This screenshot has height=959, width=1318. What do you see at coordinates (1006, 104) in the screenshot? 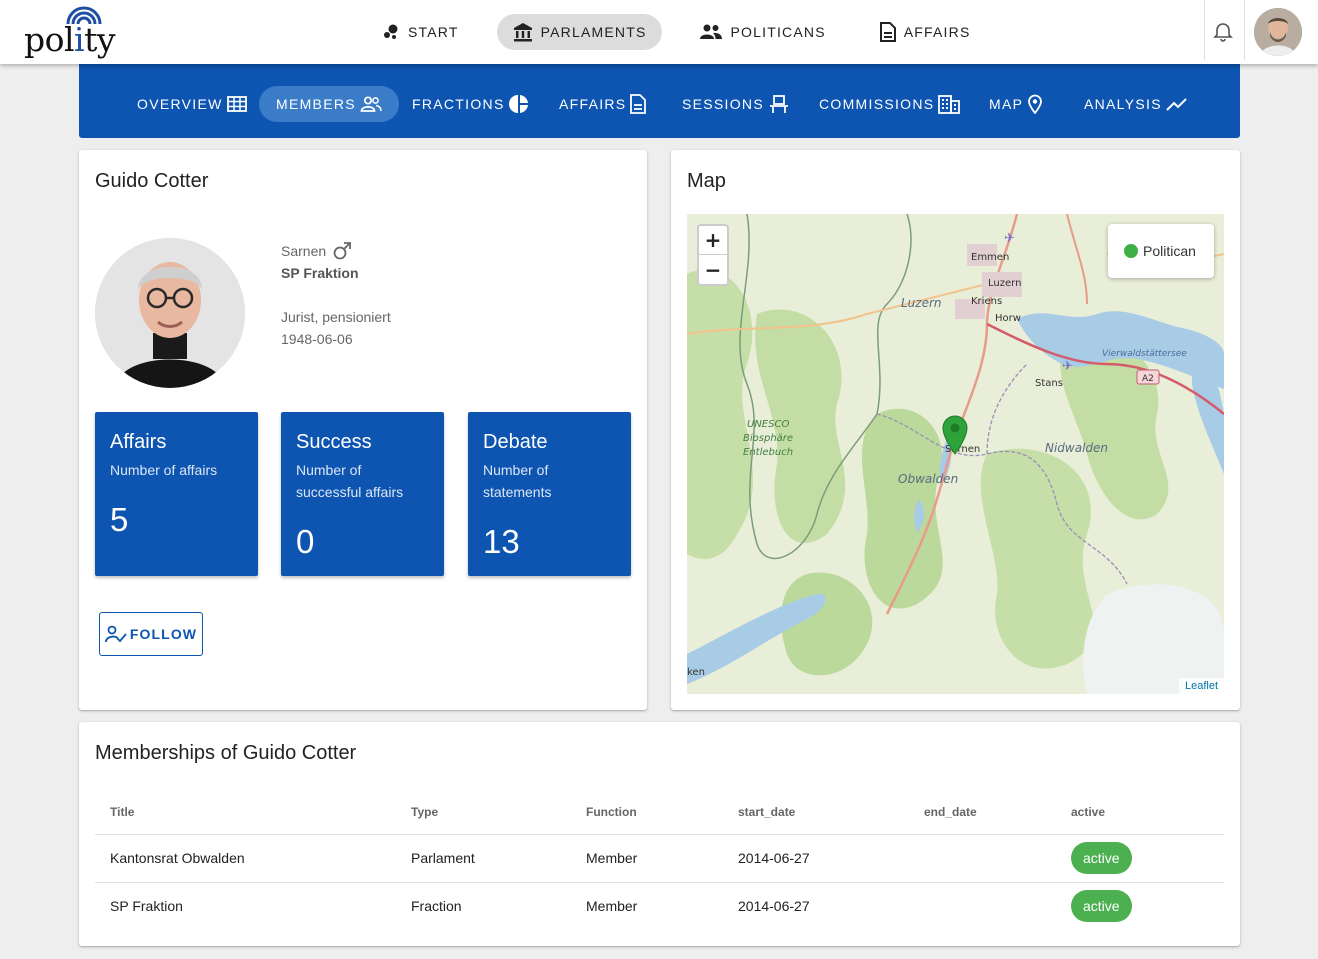
I see `subnav-label: MAP` at bounding box center [1006, 104].